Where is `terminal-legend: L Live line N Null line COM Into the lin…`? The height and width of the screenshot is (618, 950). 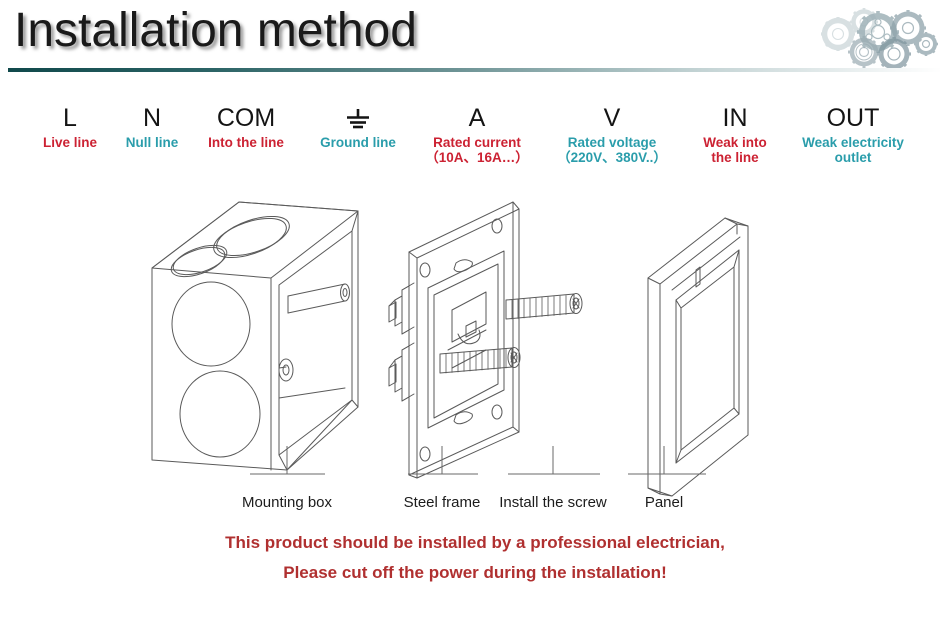
terminal-legend: L Live line N Null line COM Into the lin… is located at coordinates (475, 143).